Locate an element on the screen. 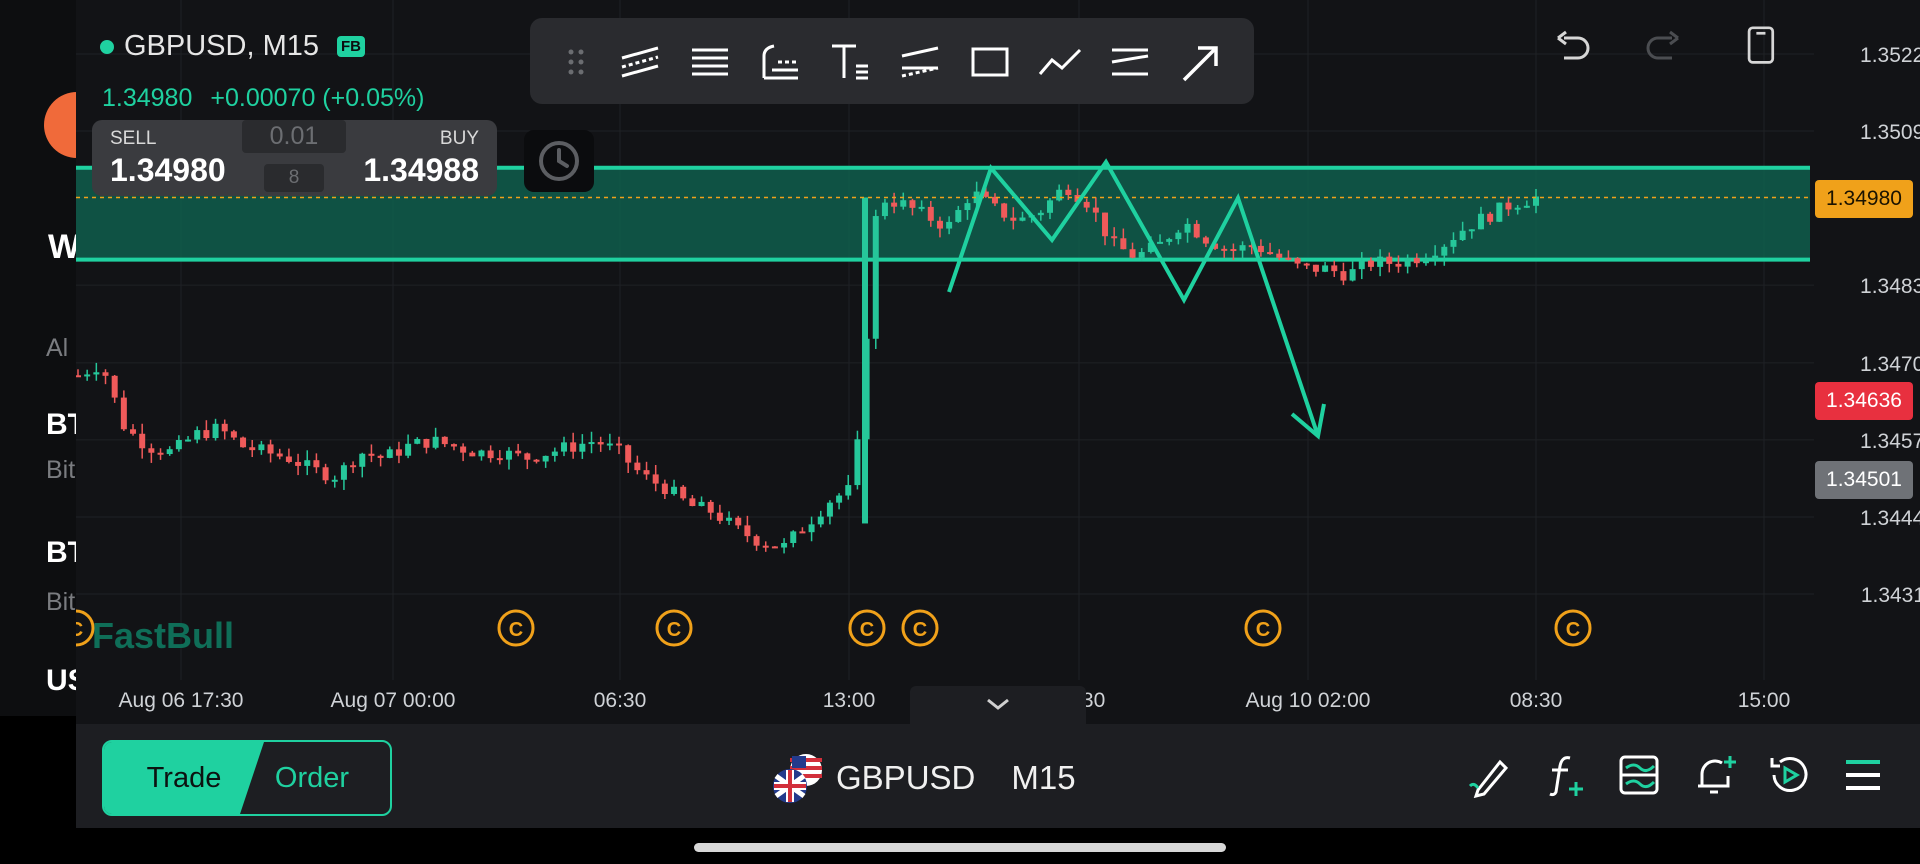  polyline-icon is located at coordinates (1060, 62).